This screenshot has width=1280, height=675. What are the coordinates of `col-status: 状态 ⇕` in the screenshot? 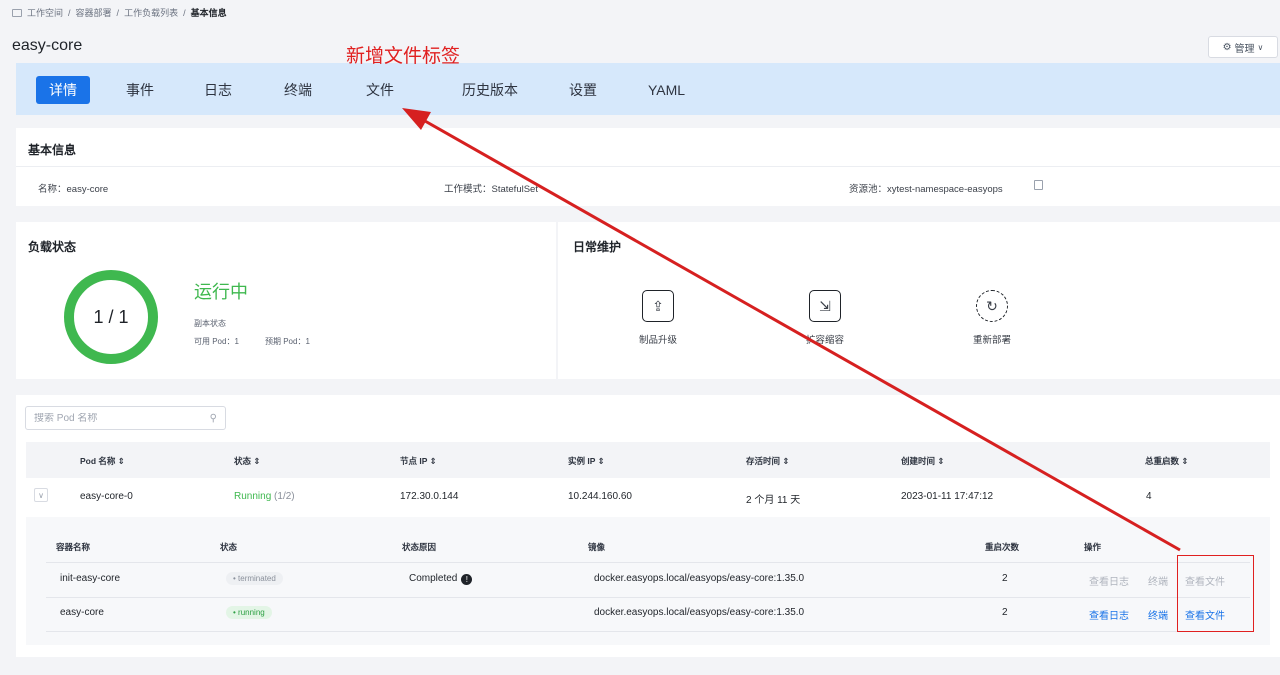 It's located at (247, 461).